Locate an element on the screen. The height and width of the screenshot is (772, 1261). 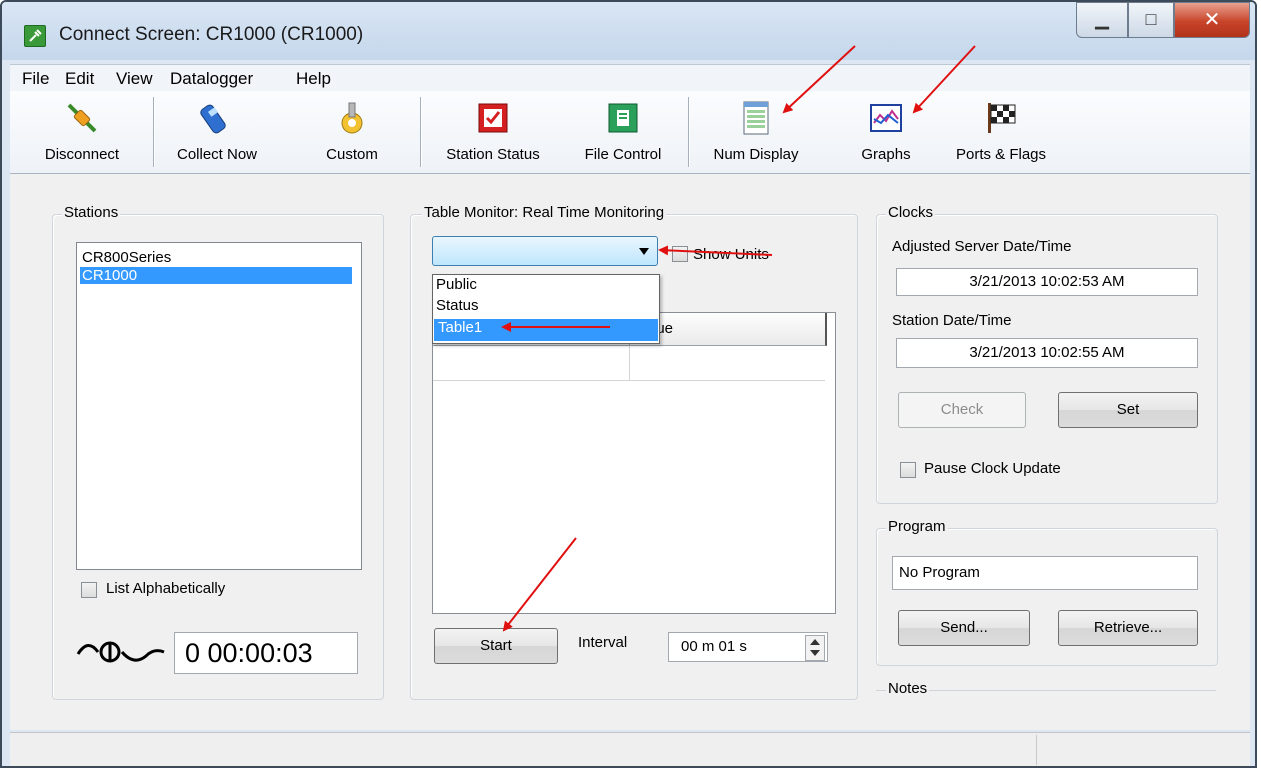
file-control-icon is located at coordinates (623, 118).